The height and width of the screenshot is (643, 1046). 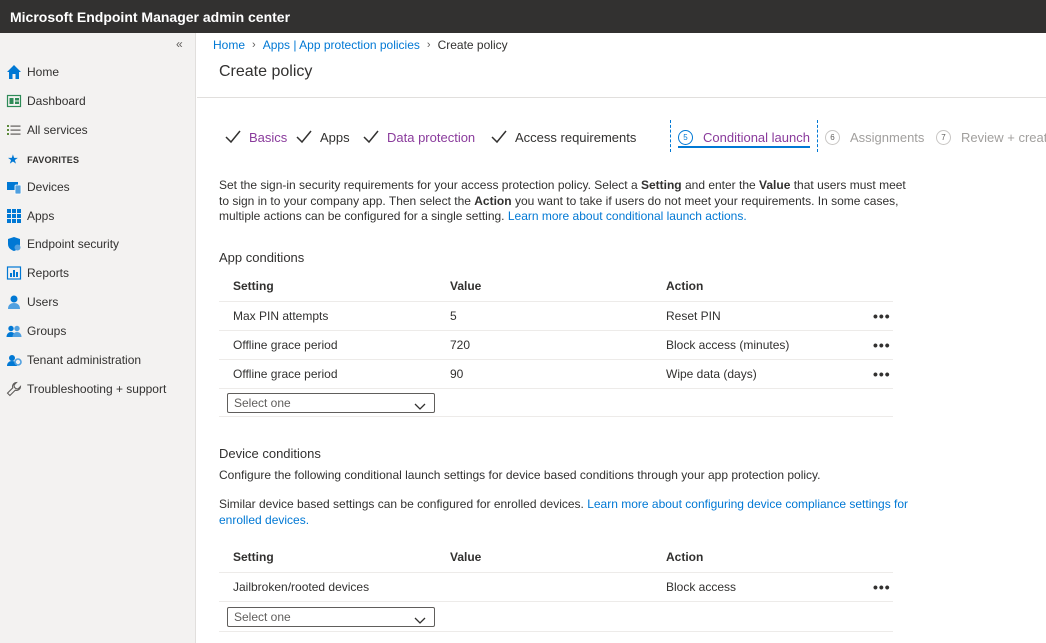 What do you see at coordinates (457, 374) in the screenshot?
I see `cell-value: 90` at bounding box center [457, 374].